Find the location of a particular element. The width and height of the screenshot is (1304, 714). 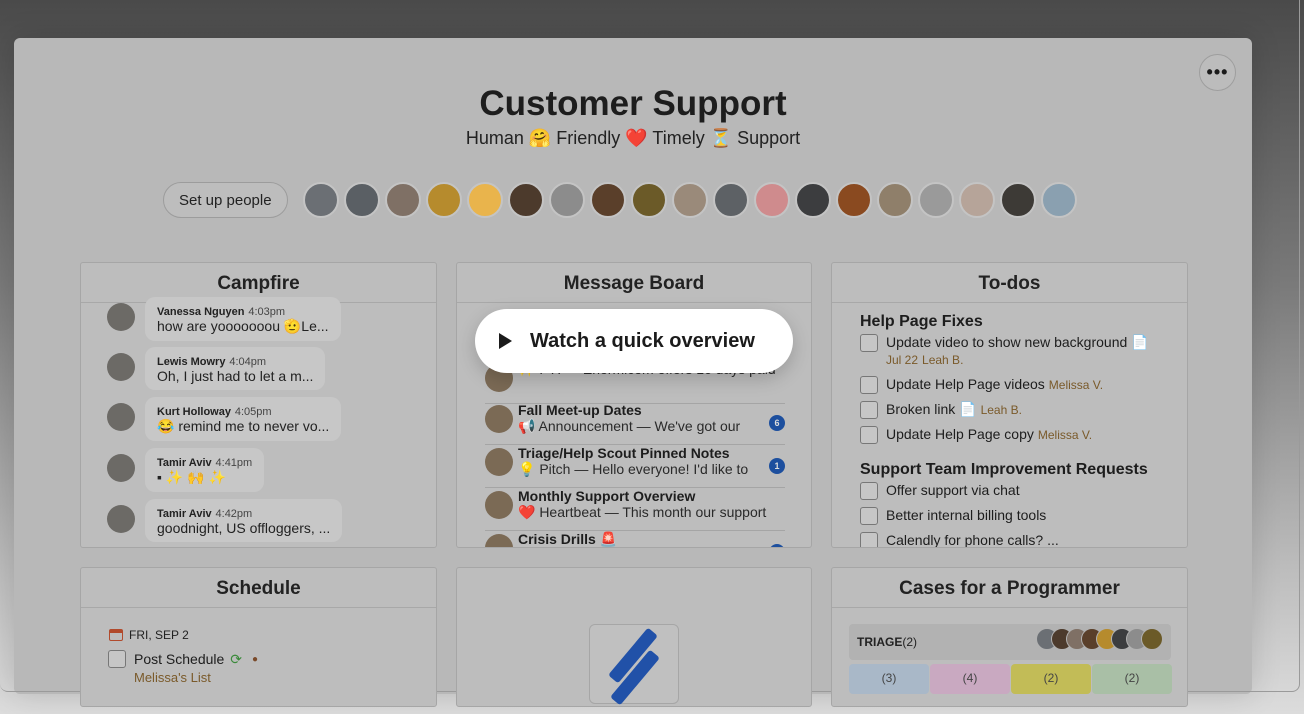

schedule-title: Schedule is located at coordinates (258, 588).